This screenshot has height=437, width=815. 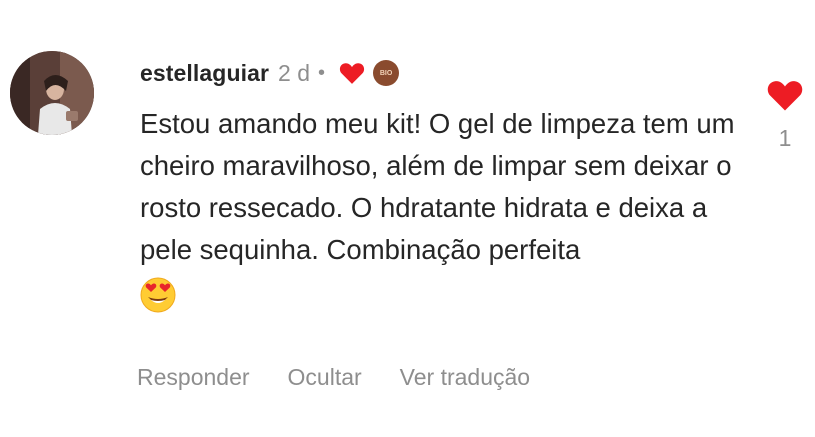 What do you see at coordinates (440, 73) in the screenshot?
I see `comment-header: estellaguiar 2 d • BIO` at bounding box center [440, 73].